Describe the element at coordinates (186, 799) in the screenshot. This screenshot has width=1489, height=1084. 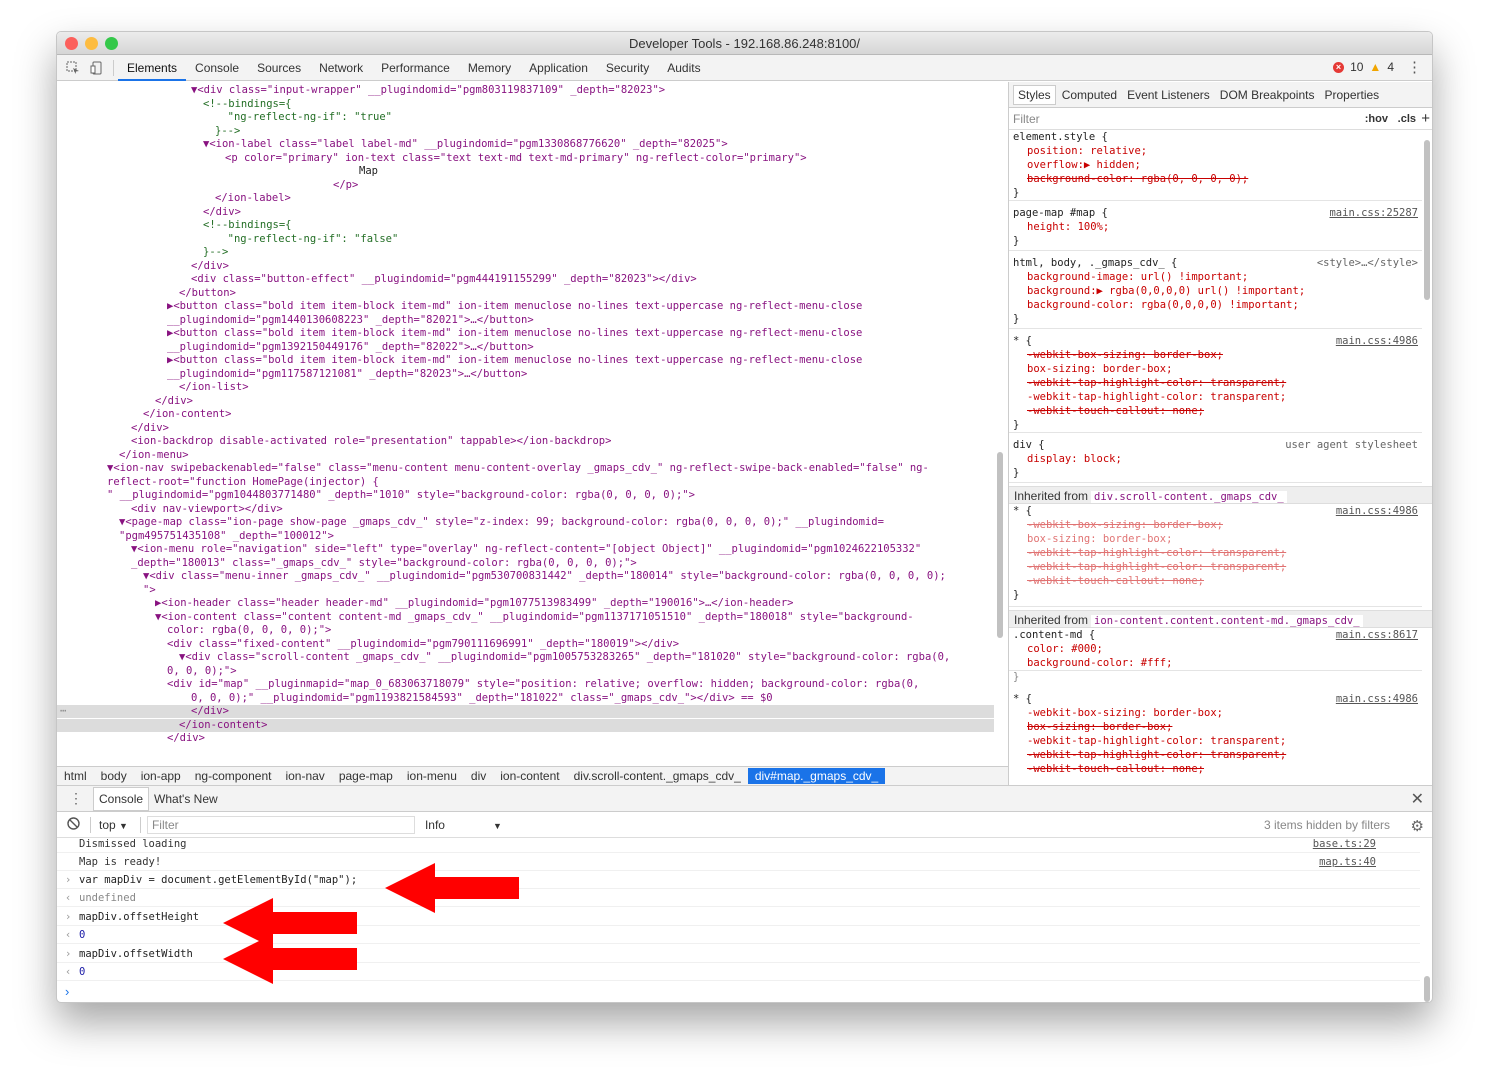
I see `drawer-tab-whats-new: What's New` at that location.